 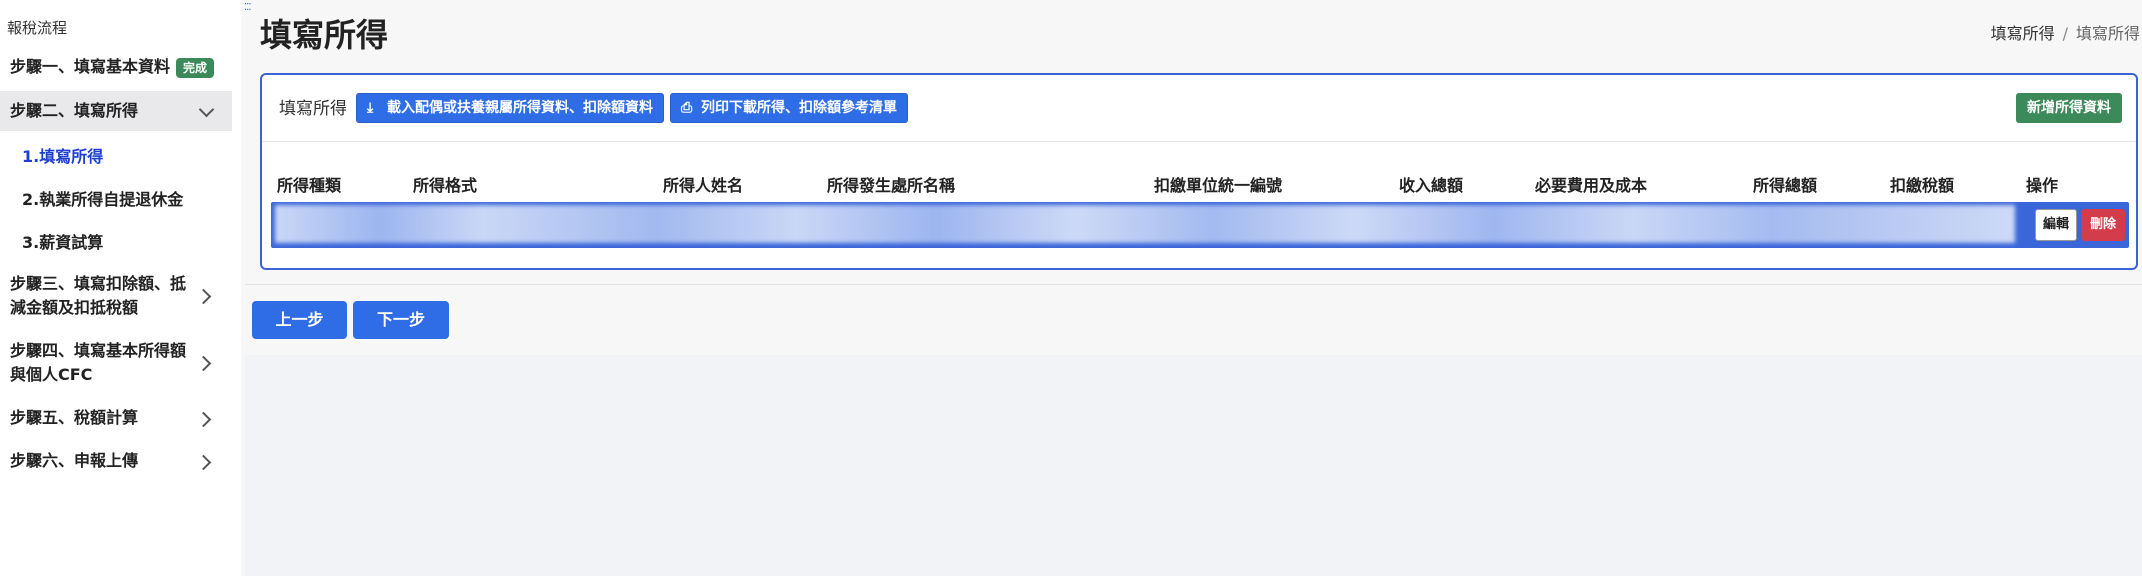 I want to click on column-header: 收入總額, so click(x=1431, y=185).